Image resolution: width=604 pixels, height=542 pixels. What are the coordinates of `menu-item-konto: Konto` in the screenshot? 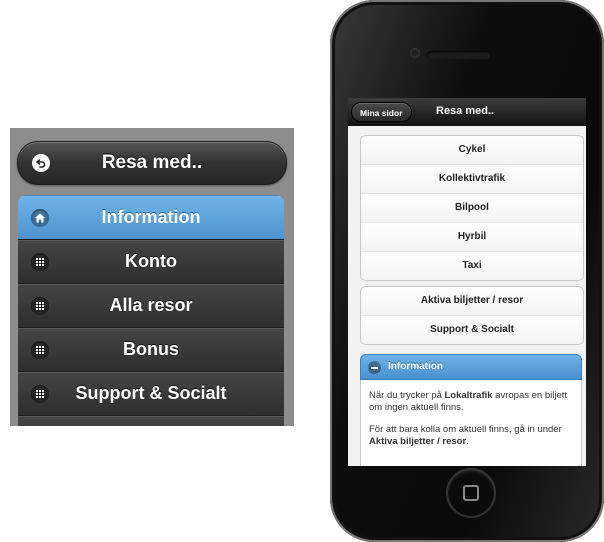 It's located at (151, 261).